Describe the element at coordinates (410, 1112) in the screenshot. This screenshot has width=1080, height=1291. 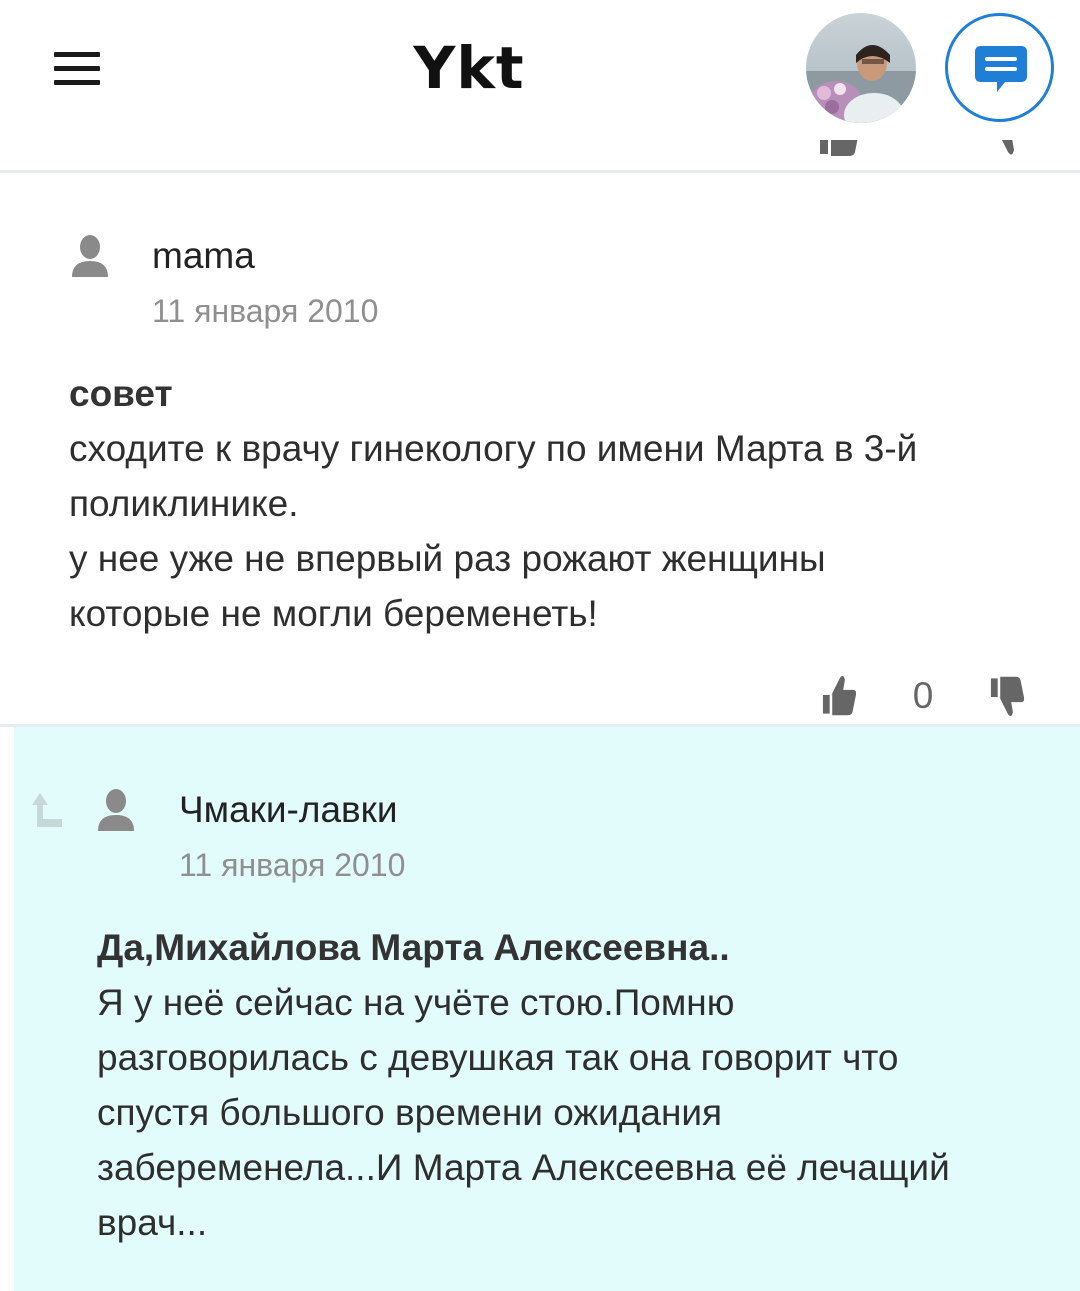
I see `comment-line: спустя большого времени ожидания` at that location.